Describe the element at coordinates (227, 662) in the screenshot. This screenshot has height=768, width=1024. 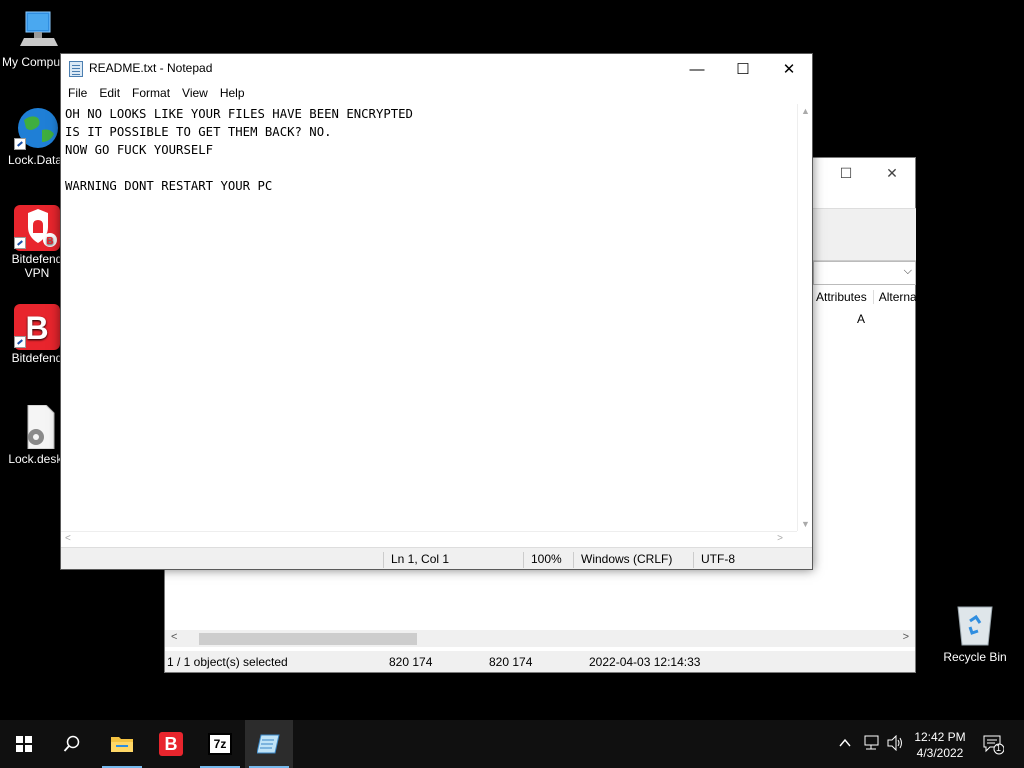
I see `selection-status: 1 / 1 object(s) selected` at that location.